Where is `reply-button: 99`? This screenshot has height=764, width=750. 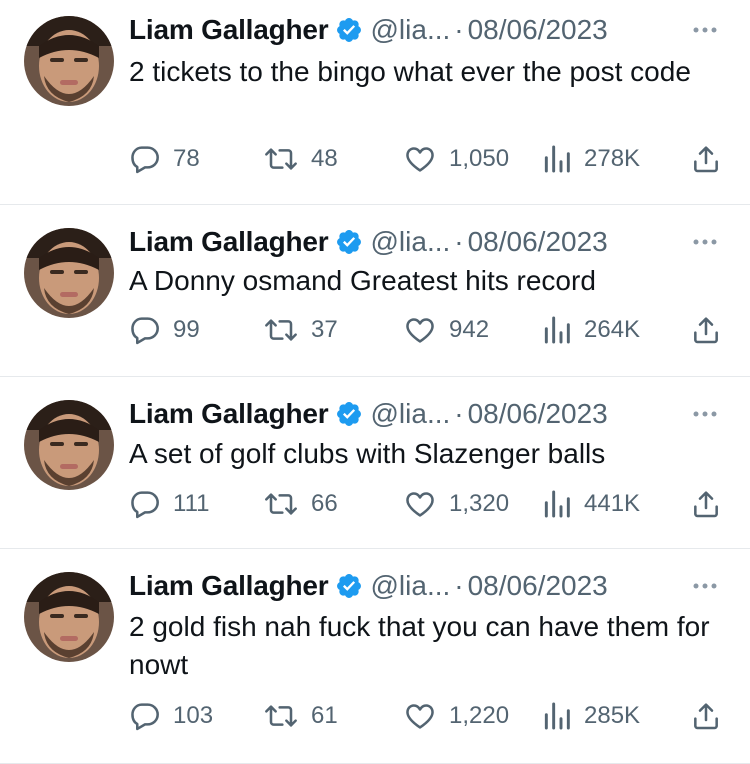
reply-button: 99 is located at coordinates (164, 330).